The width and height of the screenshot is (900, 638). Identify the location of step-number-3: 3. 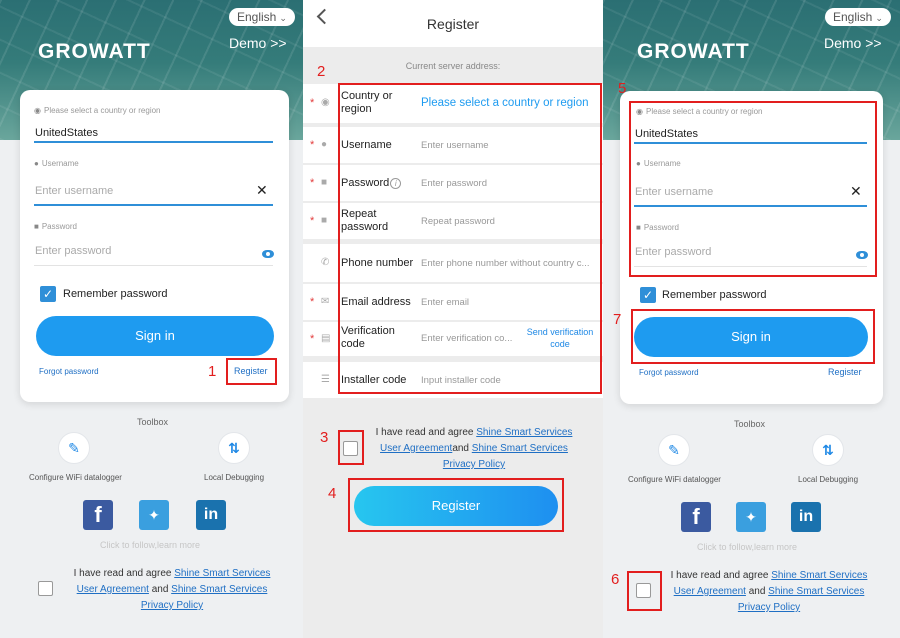
(324, 437).